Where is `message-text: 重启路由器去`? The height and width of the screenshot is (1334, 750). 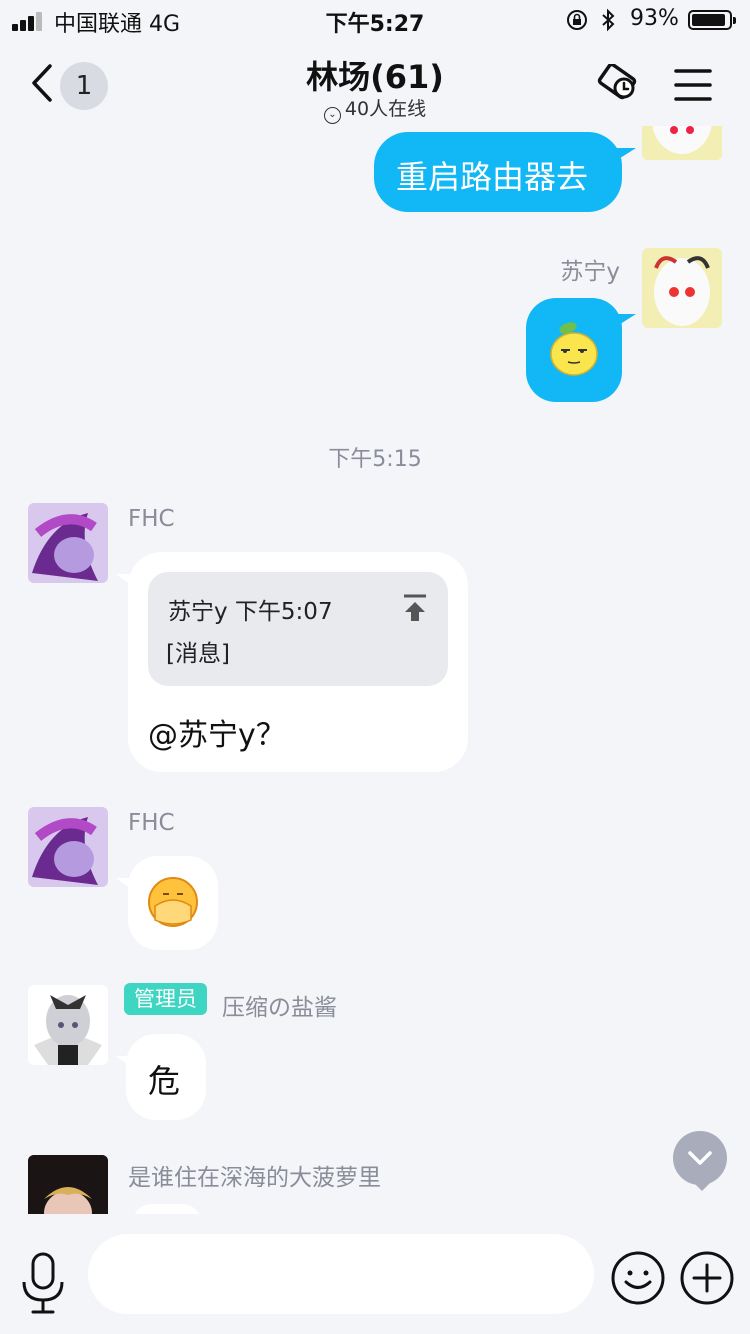 message-text: 重启路由器去 is located at coordinates (492, 177).